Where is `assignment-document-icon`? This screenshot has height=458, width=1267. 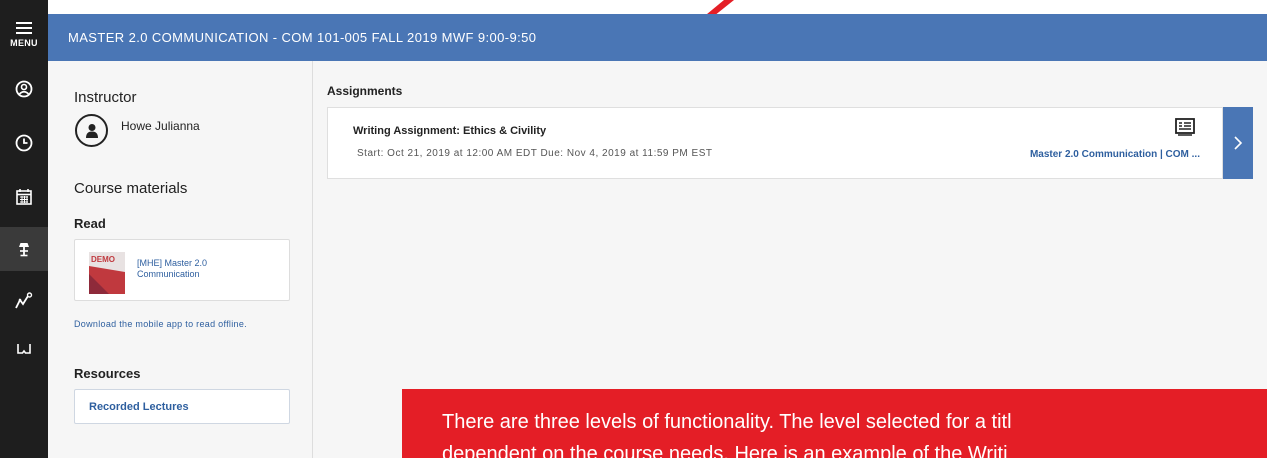
assignment-document-icon is located at coordinates (1185, 127).